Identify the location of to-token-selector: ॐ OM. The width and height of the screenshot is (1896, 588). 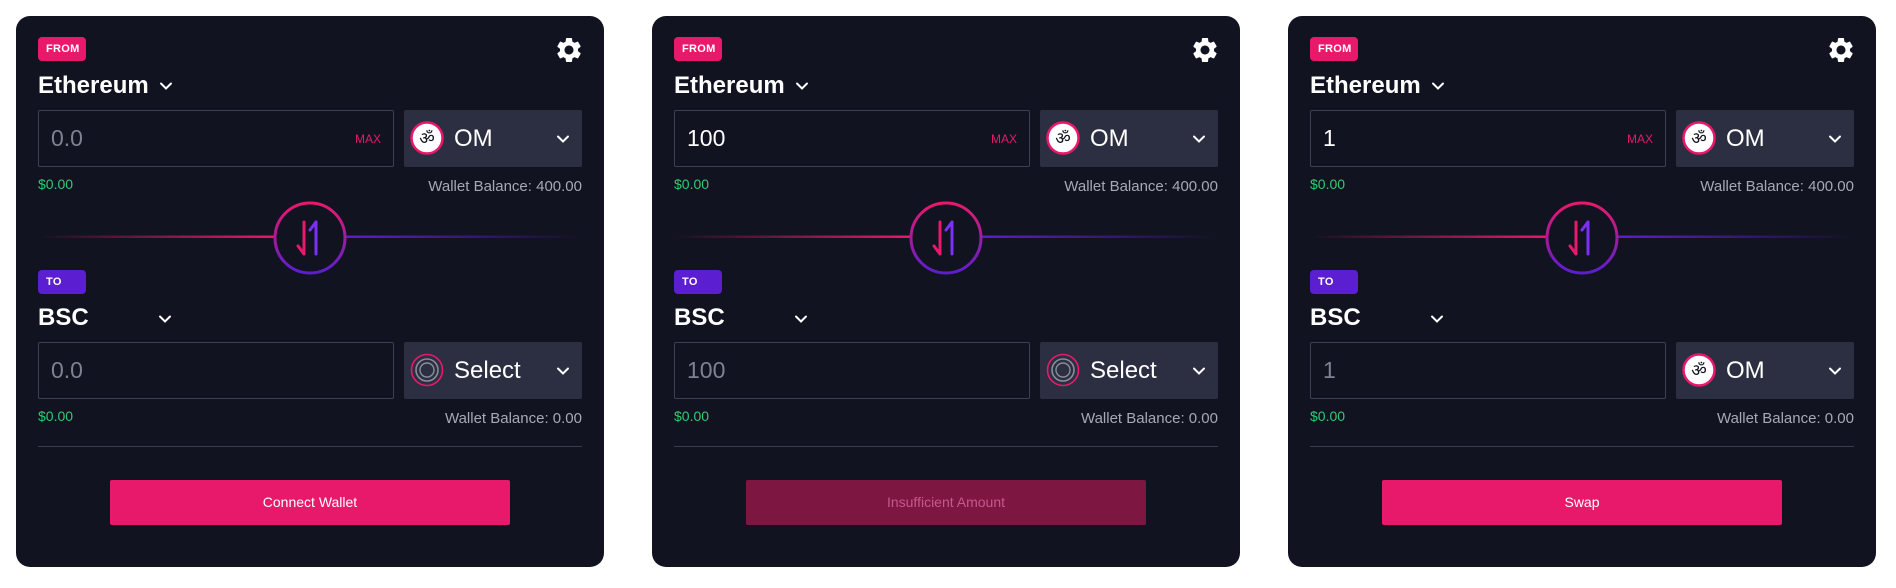
(1765, 370).